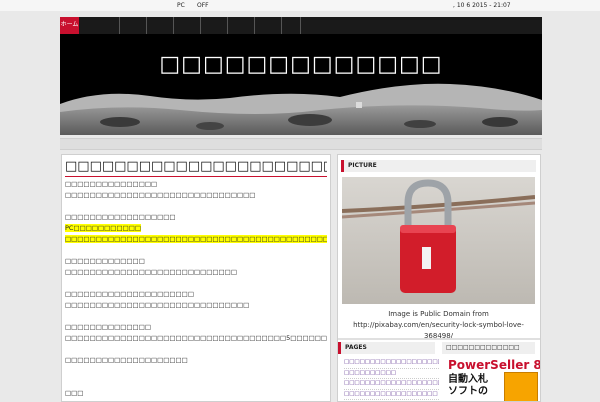 The image size is (600, 402). What do you see at coordinates (157, 305) in the screenshot?
I see `post-line: □□□□□□□□□□□□□□□□□□□□□□□□□□□□□□` at bounding box center [157, 305].